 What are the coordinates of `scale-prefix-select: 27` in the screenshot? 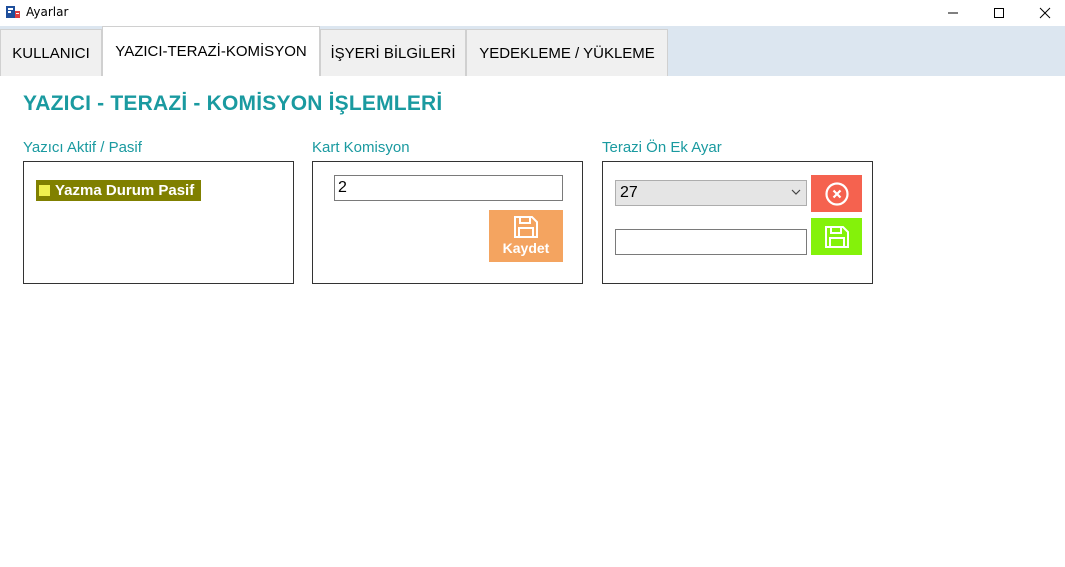 It's located at (711, 193).